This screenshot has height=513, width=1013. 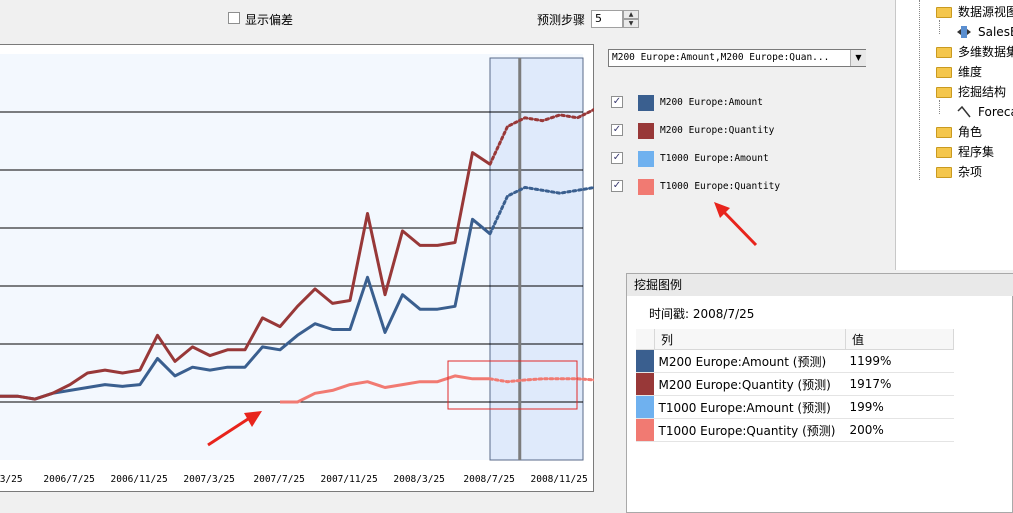 I want to click on table-row: M200 Europe:Amount (预测) 1199%, so click(x=795, y=361).